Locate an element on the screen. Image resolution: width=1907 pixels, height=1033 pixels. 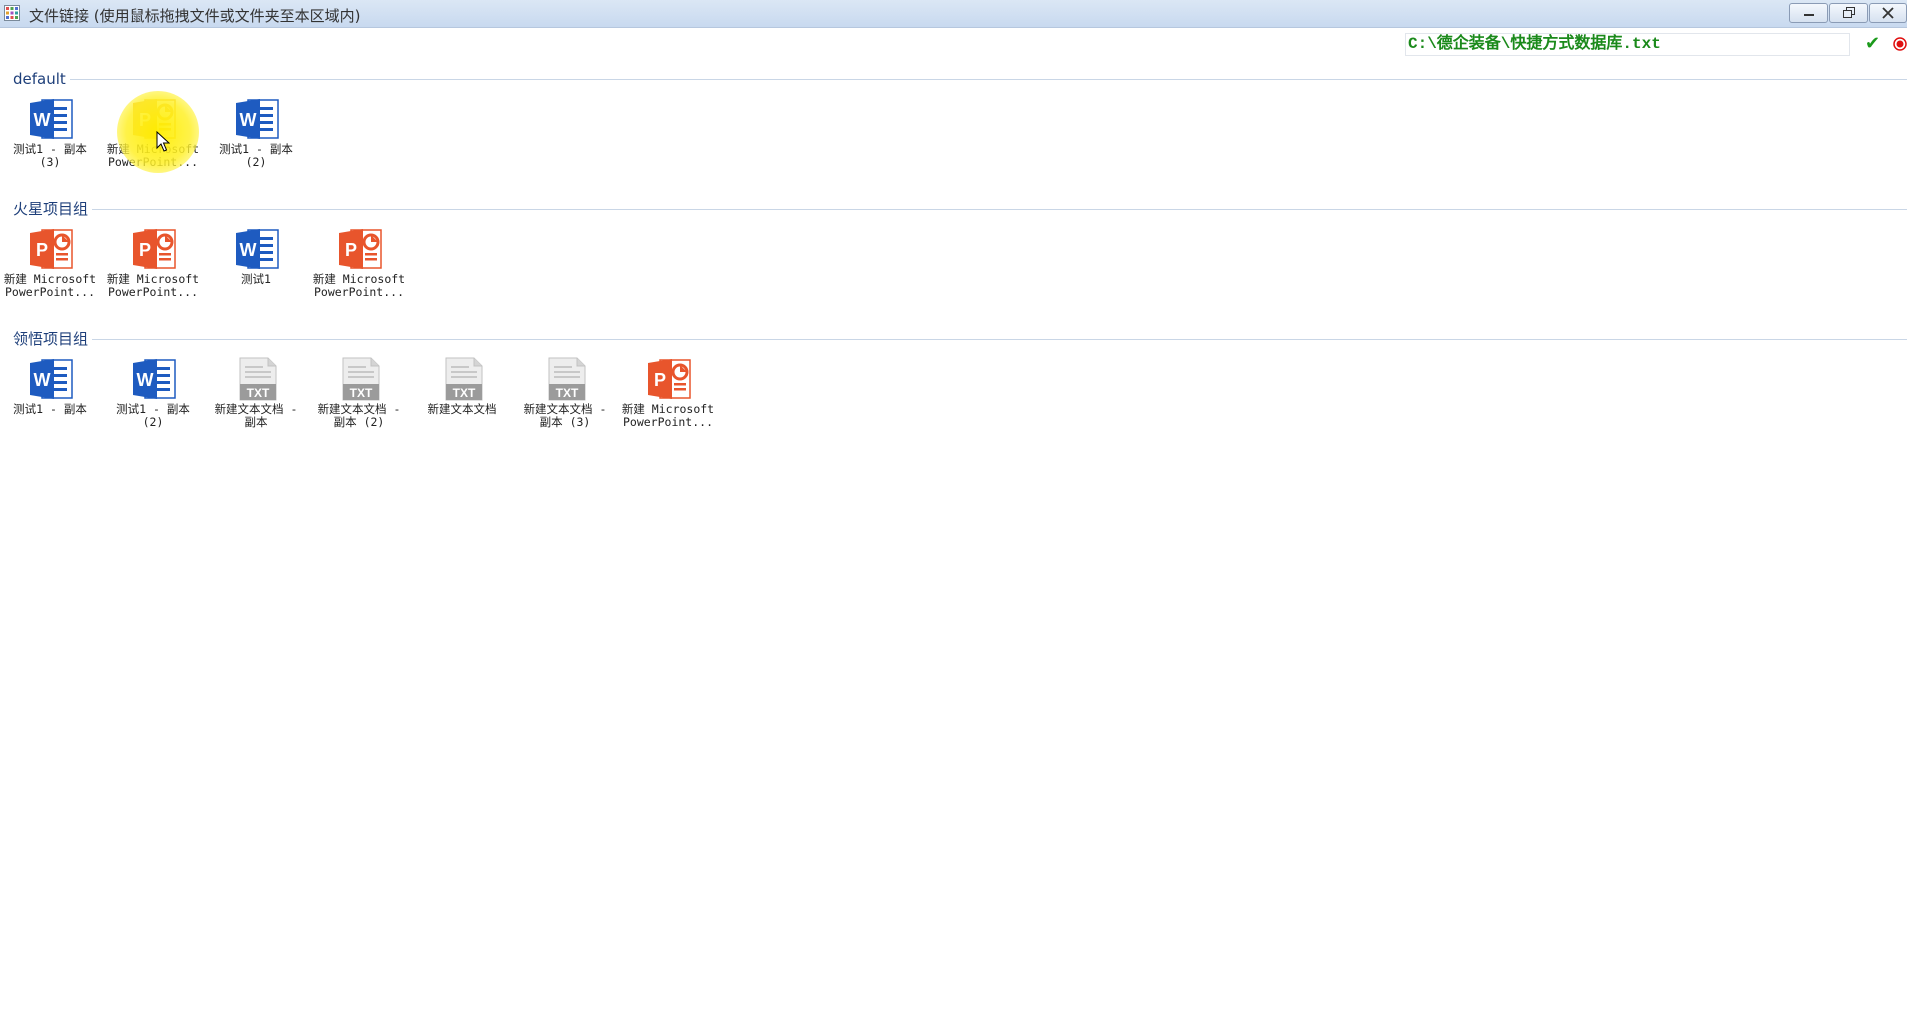
file-label: 测试1 - 副本 (3) is located at coordinates (50, 155).